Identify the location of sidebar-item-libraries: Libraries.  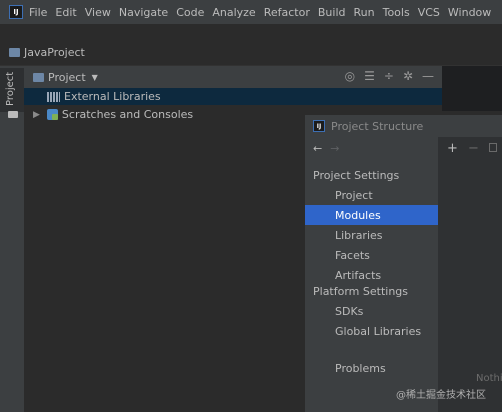
(371, 235).